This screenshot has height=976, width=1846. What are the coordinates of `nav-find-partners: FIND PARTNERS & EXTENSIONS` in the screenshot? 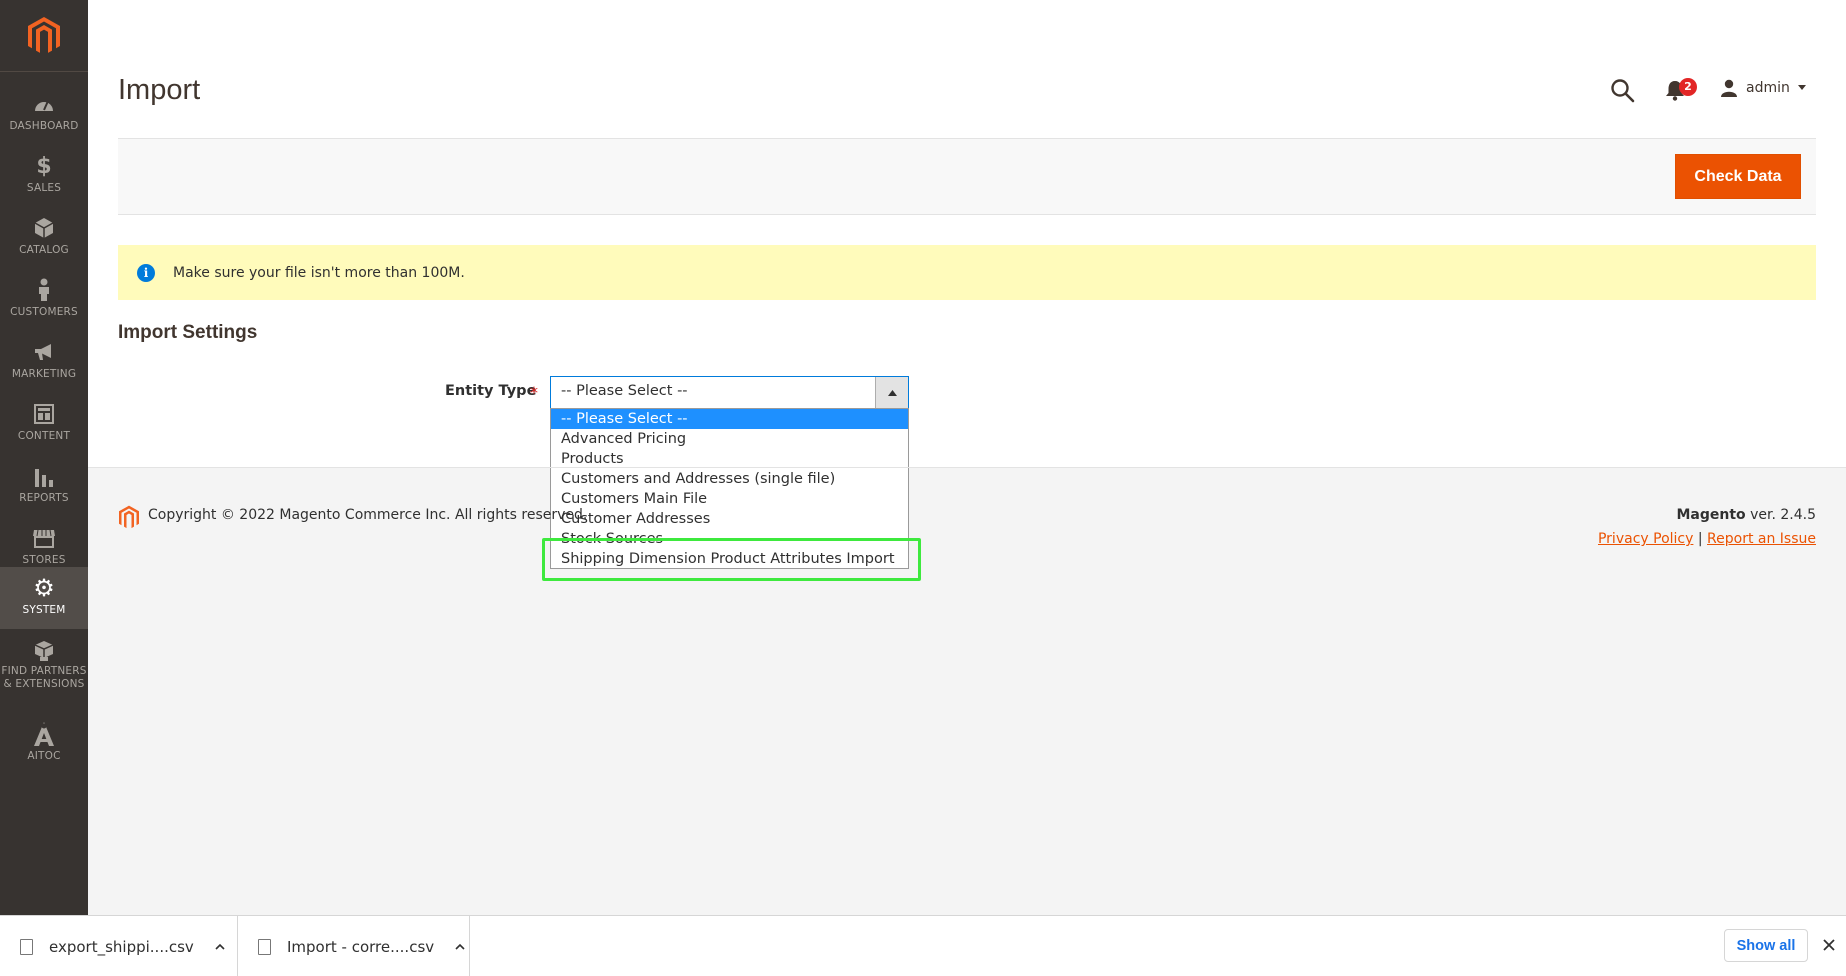 It's located at (44, 666).